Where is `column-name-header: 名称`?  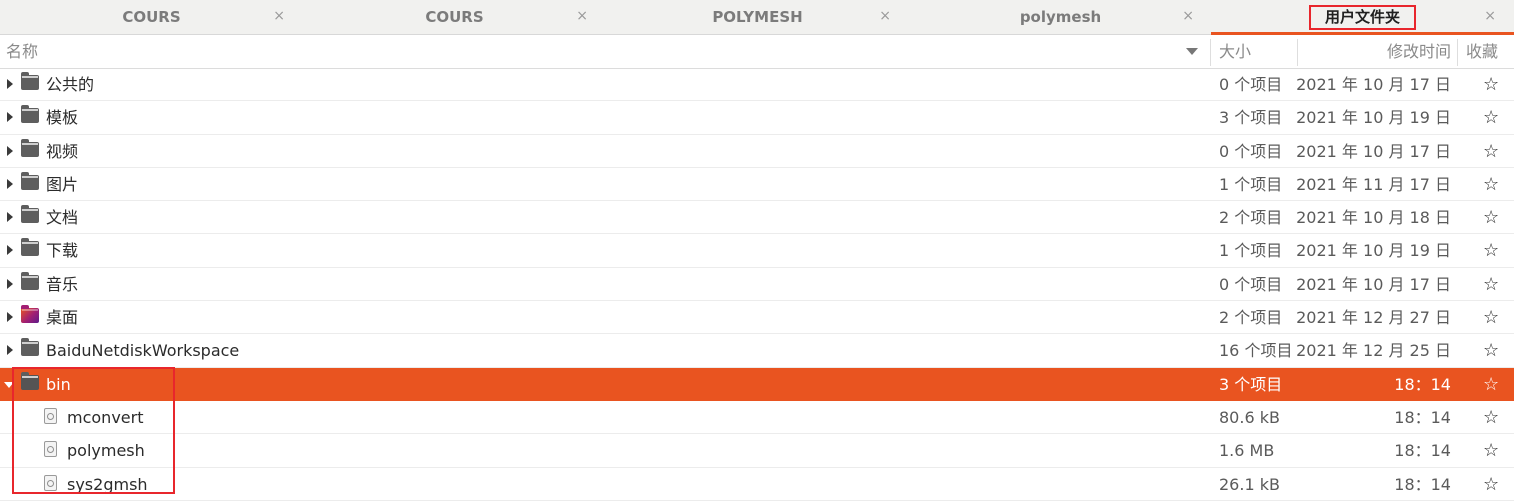
column-name-header: 名称 is located at coordinates (22, 52).